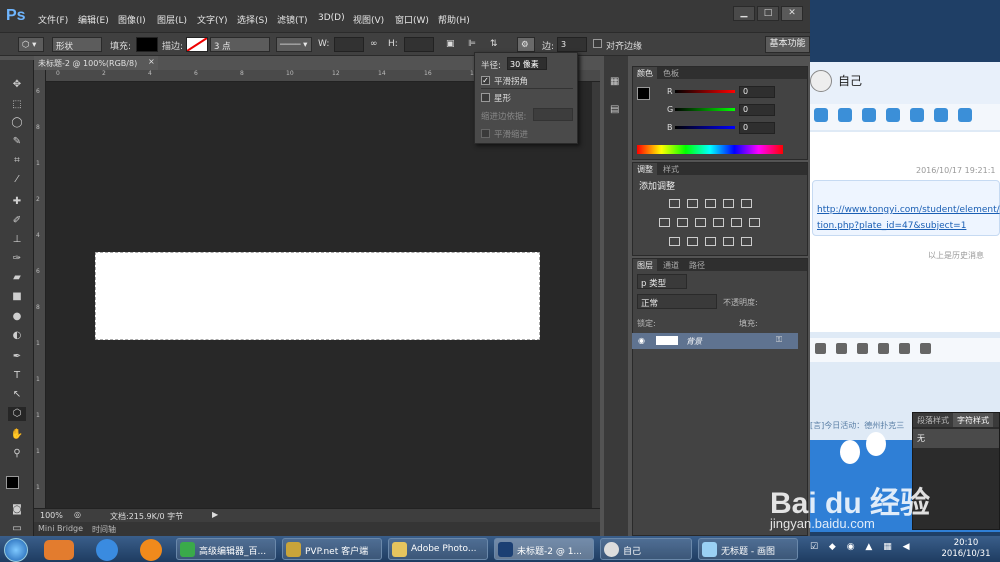 The width and height of the screenshot is (1000, 562). Describe the element at coordinates (682, 222) in the screenshot. I see `color-balance-icon` at that location.